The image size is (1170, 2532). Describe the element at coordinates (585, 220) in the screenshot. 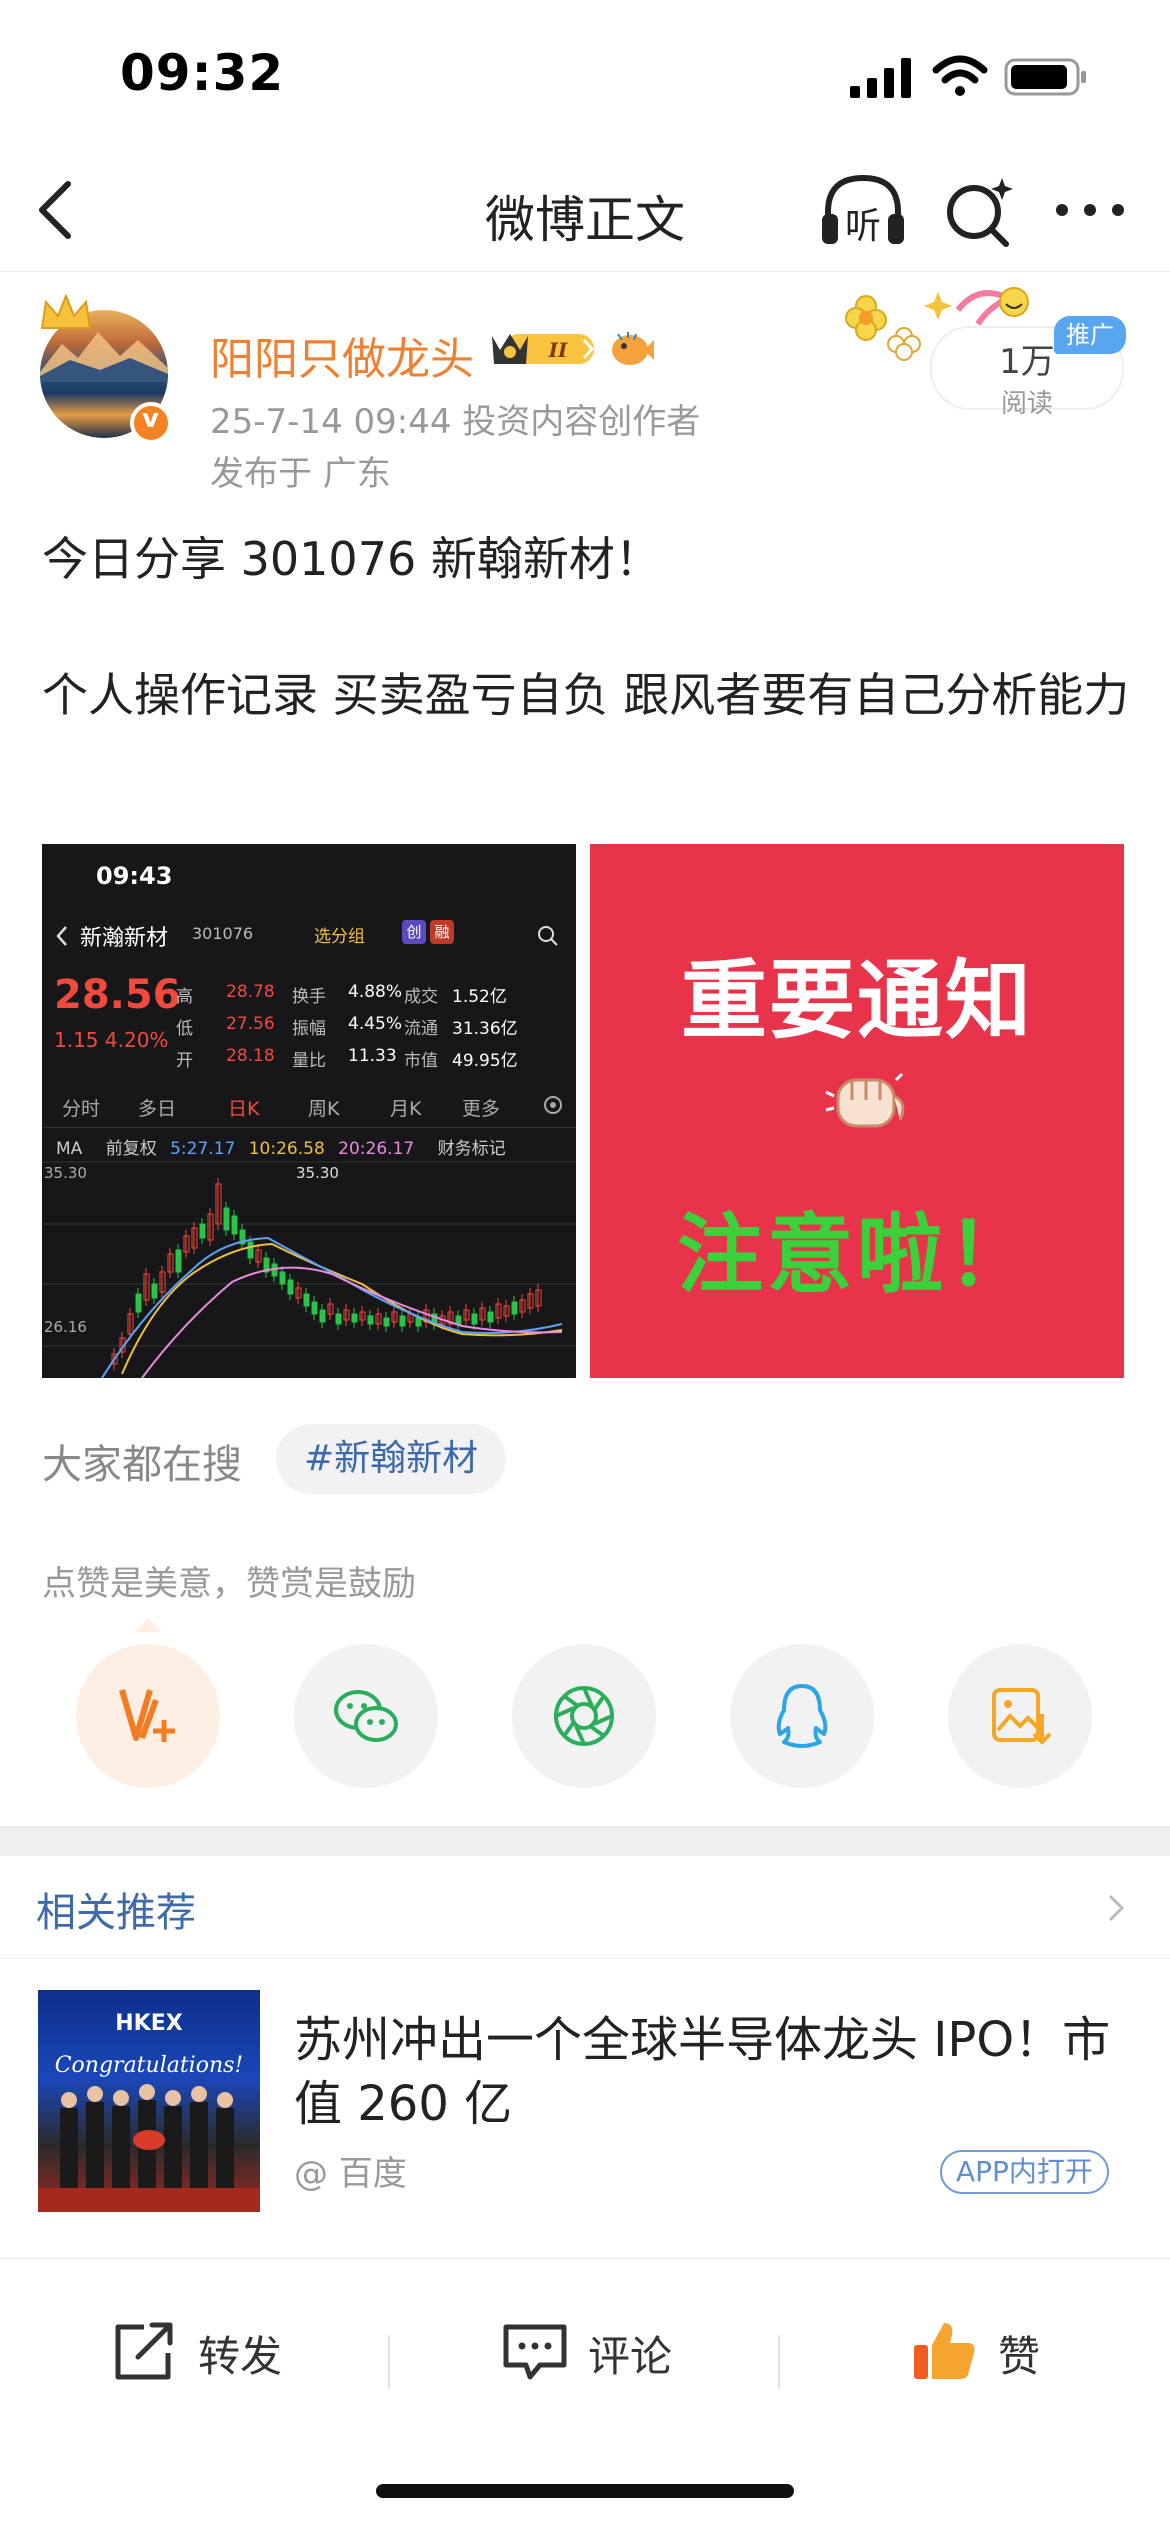

I see `page-title: 微博正文` at that location.